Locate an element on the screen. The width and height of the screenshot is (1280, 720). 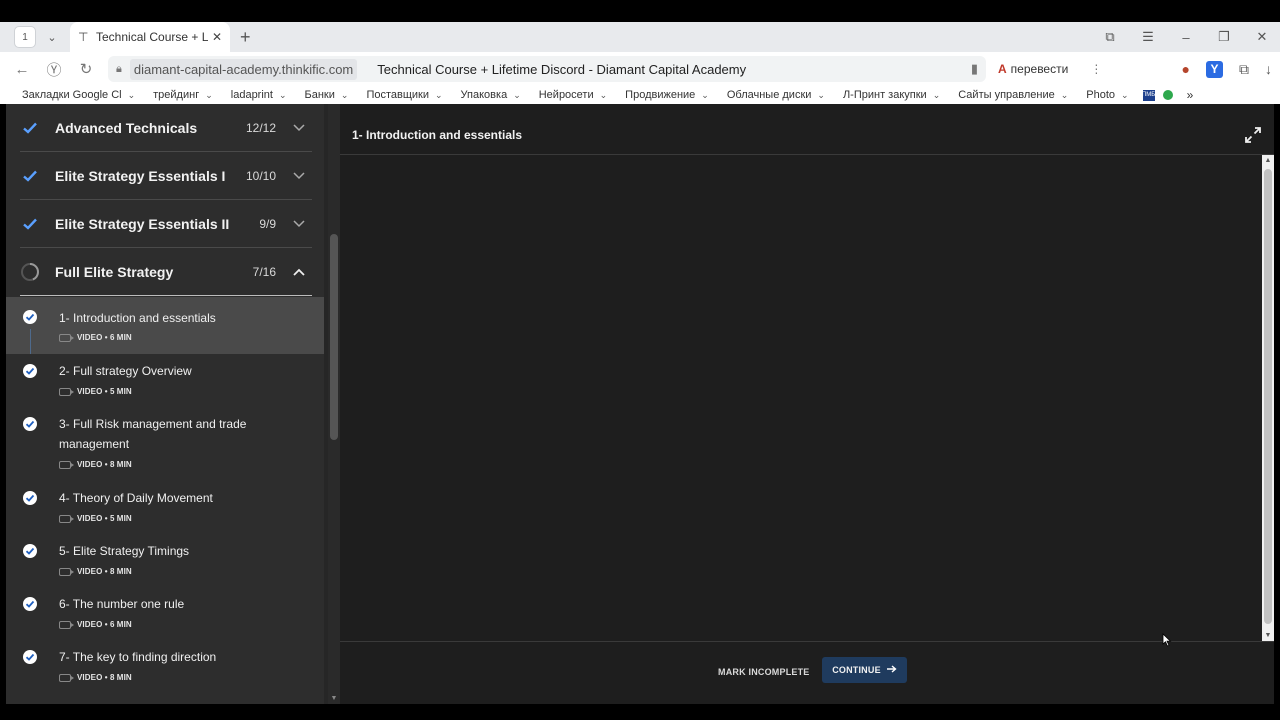
bookmark-folder: Банки ⌄ is located at coordinates (327, 95).